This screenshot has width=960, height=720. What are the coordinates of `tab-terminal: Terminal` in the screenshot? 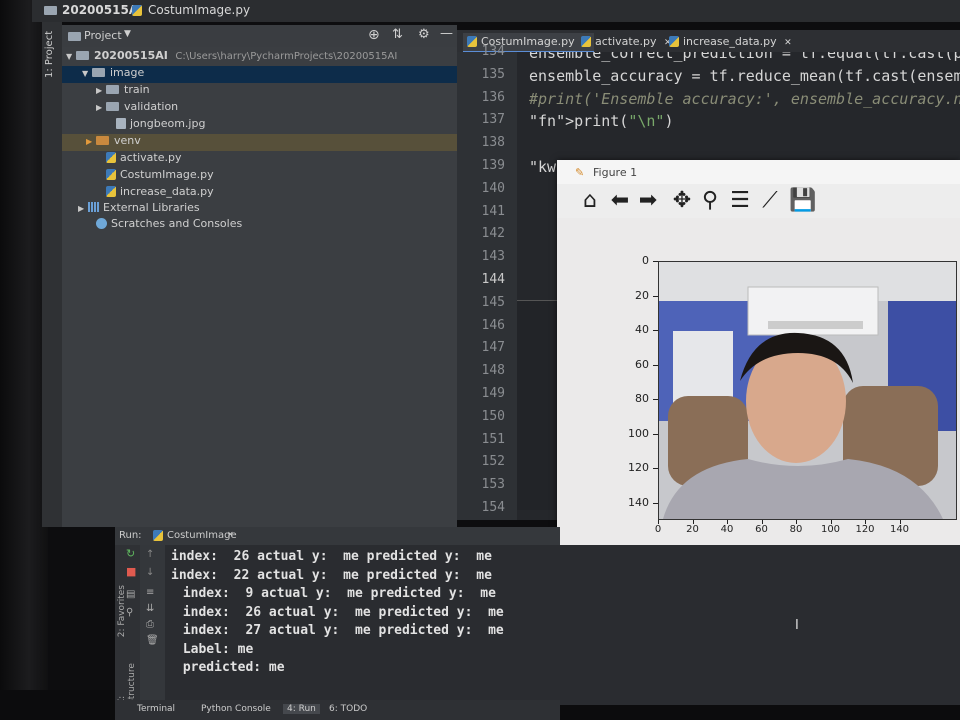 It's located at (156, 709).